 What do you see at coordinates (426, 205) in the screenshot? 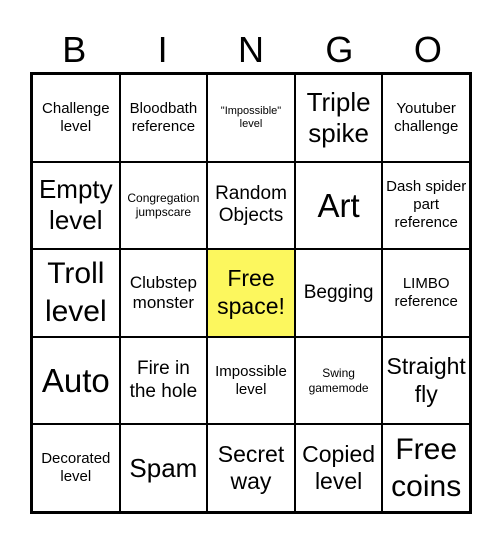
I see `bingo-cell: Dash spider part reference` at bounding box center [426, 205].